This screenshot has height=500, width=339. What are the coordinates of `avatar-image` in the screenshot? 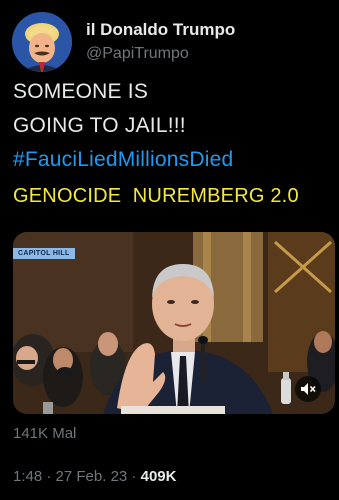 It's located at (42, 42).